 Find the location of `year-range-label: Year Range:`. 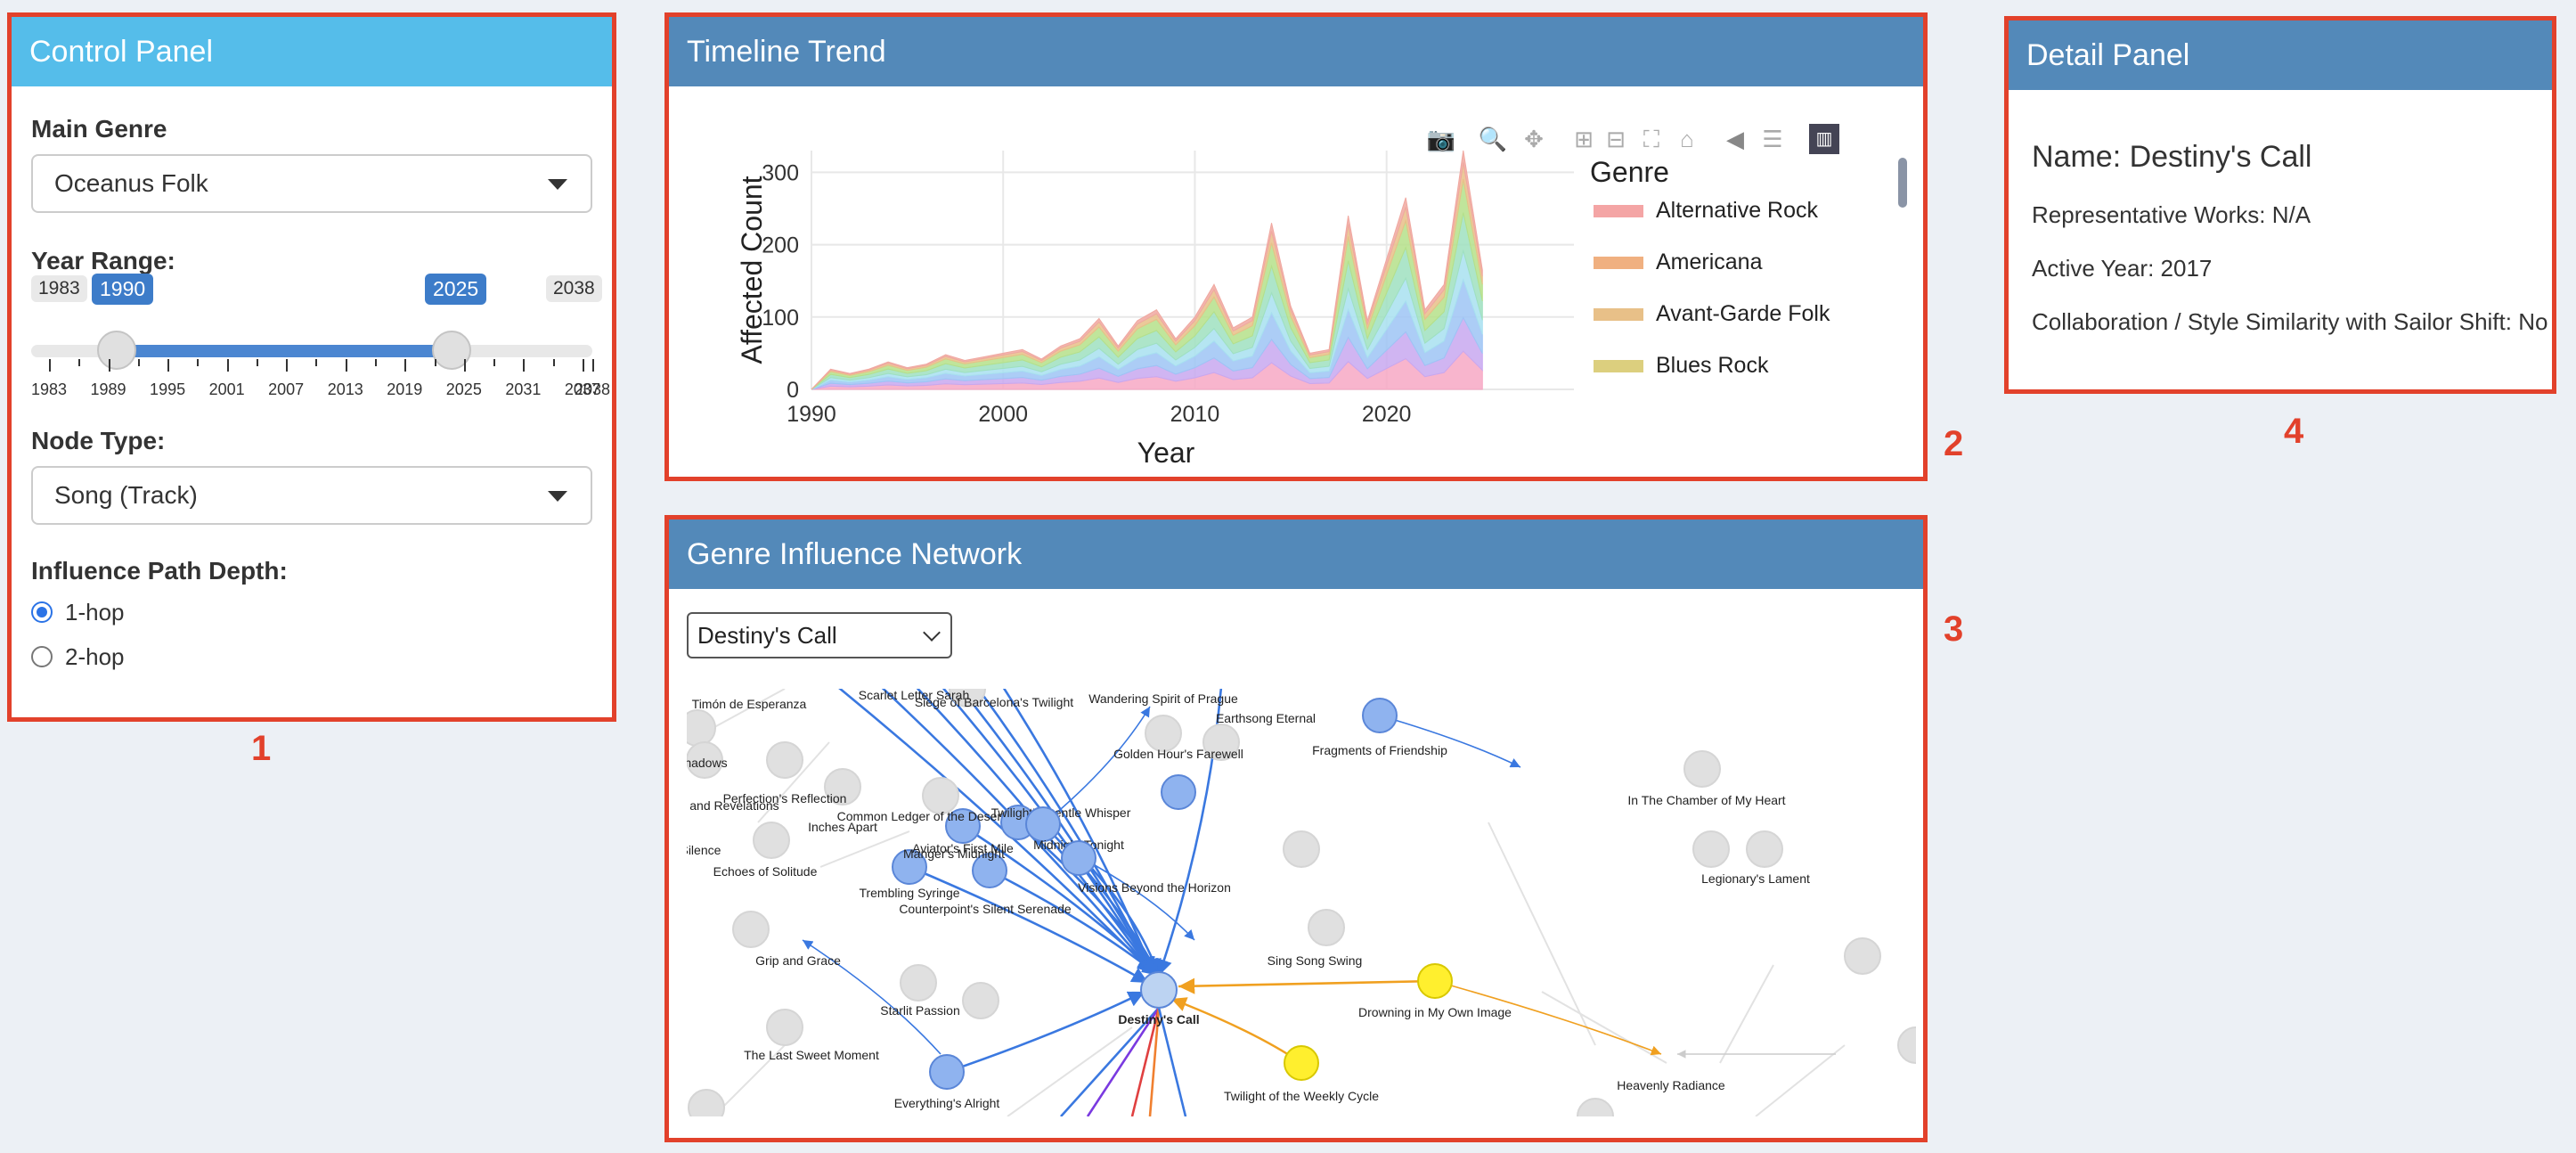

year-range-label: Year Range: is located at coordinates (103, 260).